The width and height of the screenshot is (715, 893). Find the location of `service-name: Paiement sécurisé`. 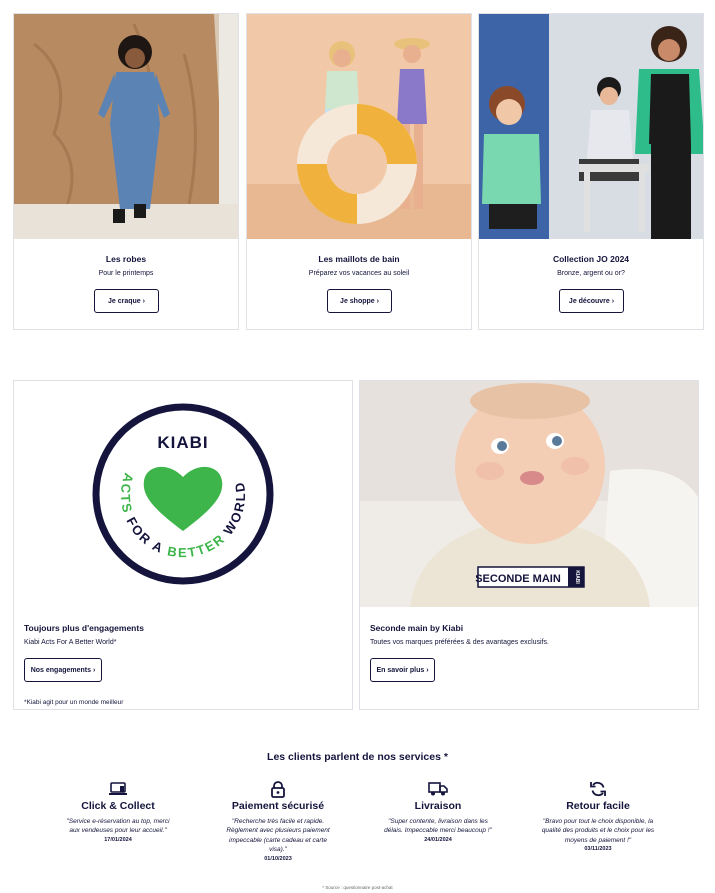

service-name: Paiement sécurisé is located at coordinates (278, 806).